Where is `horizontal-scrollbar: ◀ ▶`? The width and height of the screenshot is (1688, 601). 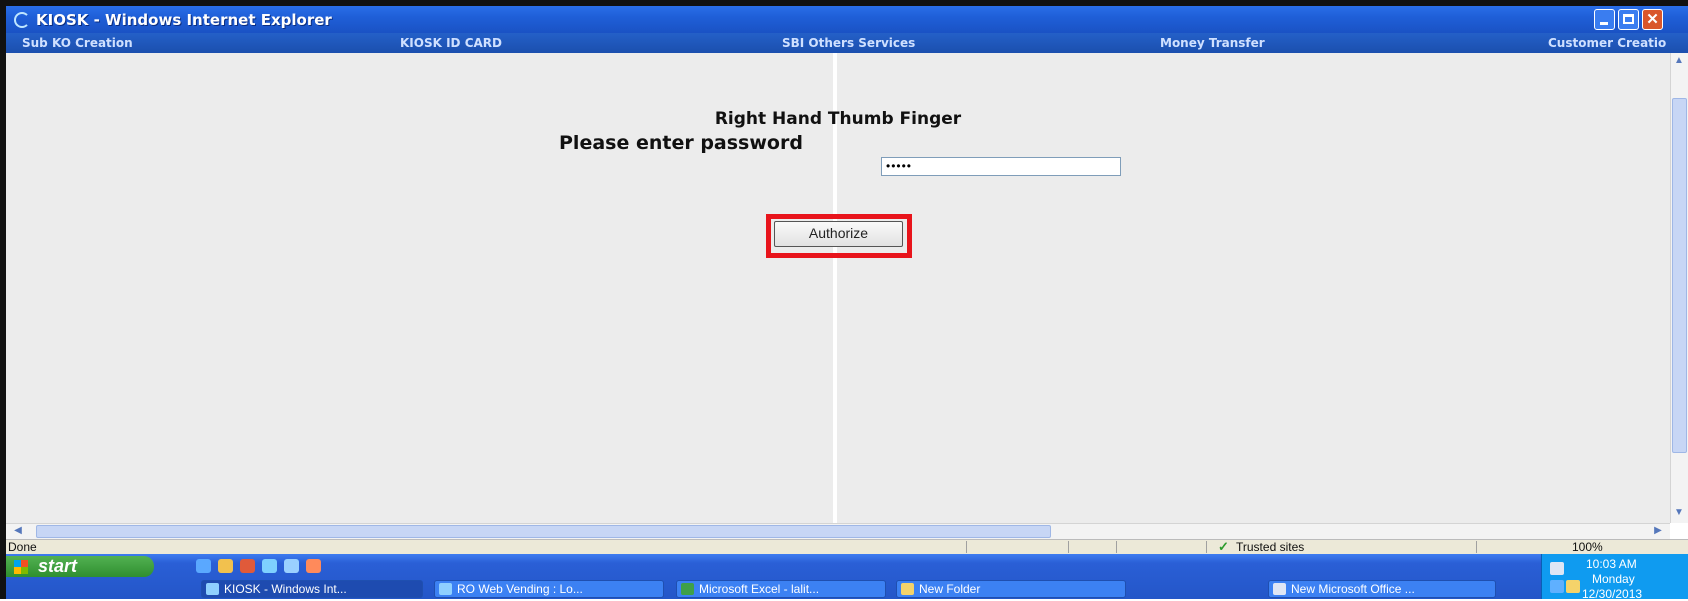
horizontal-scrollbar: ◀ ▶ is located at coordinates (838, 531).